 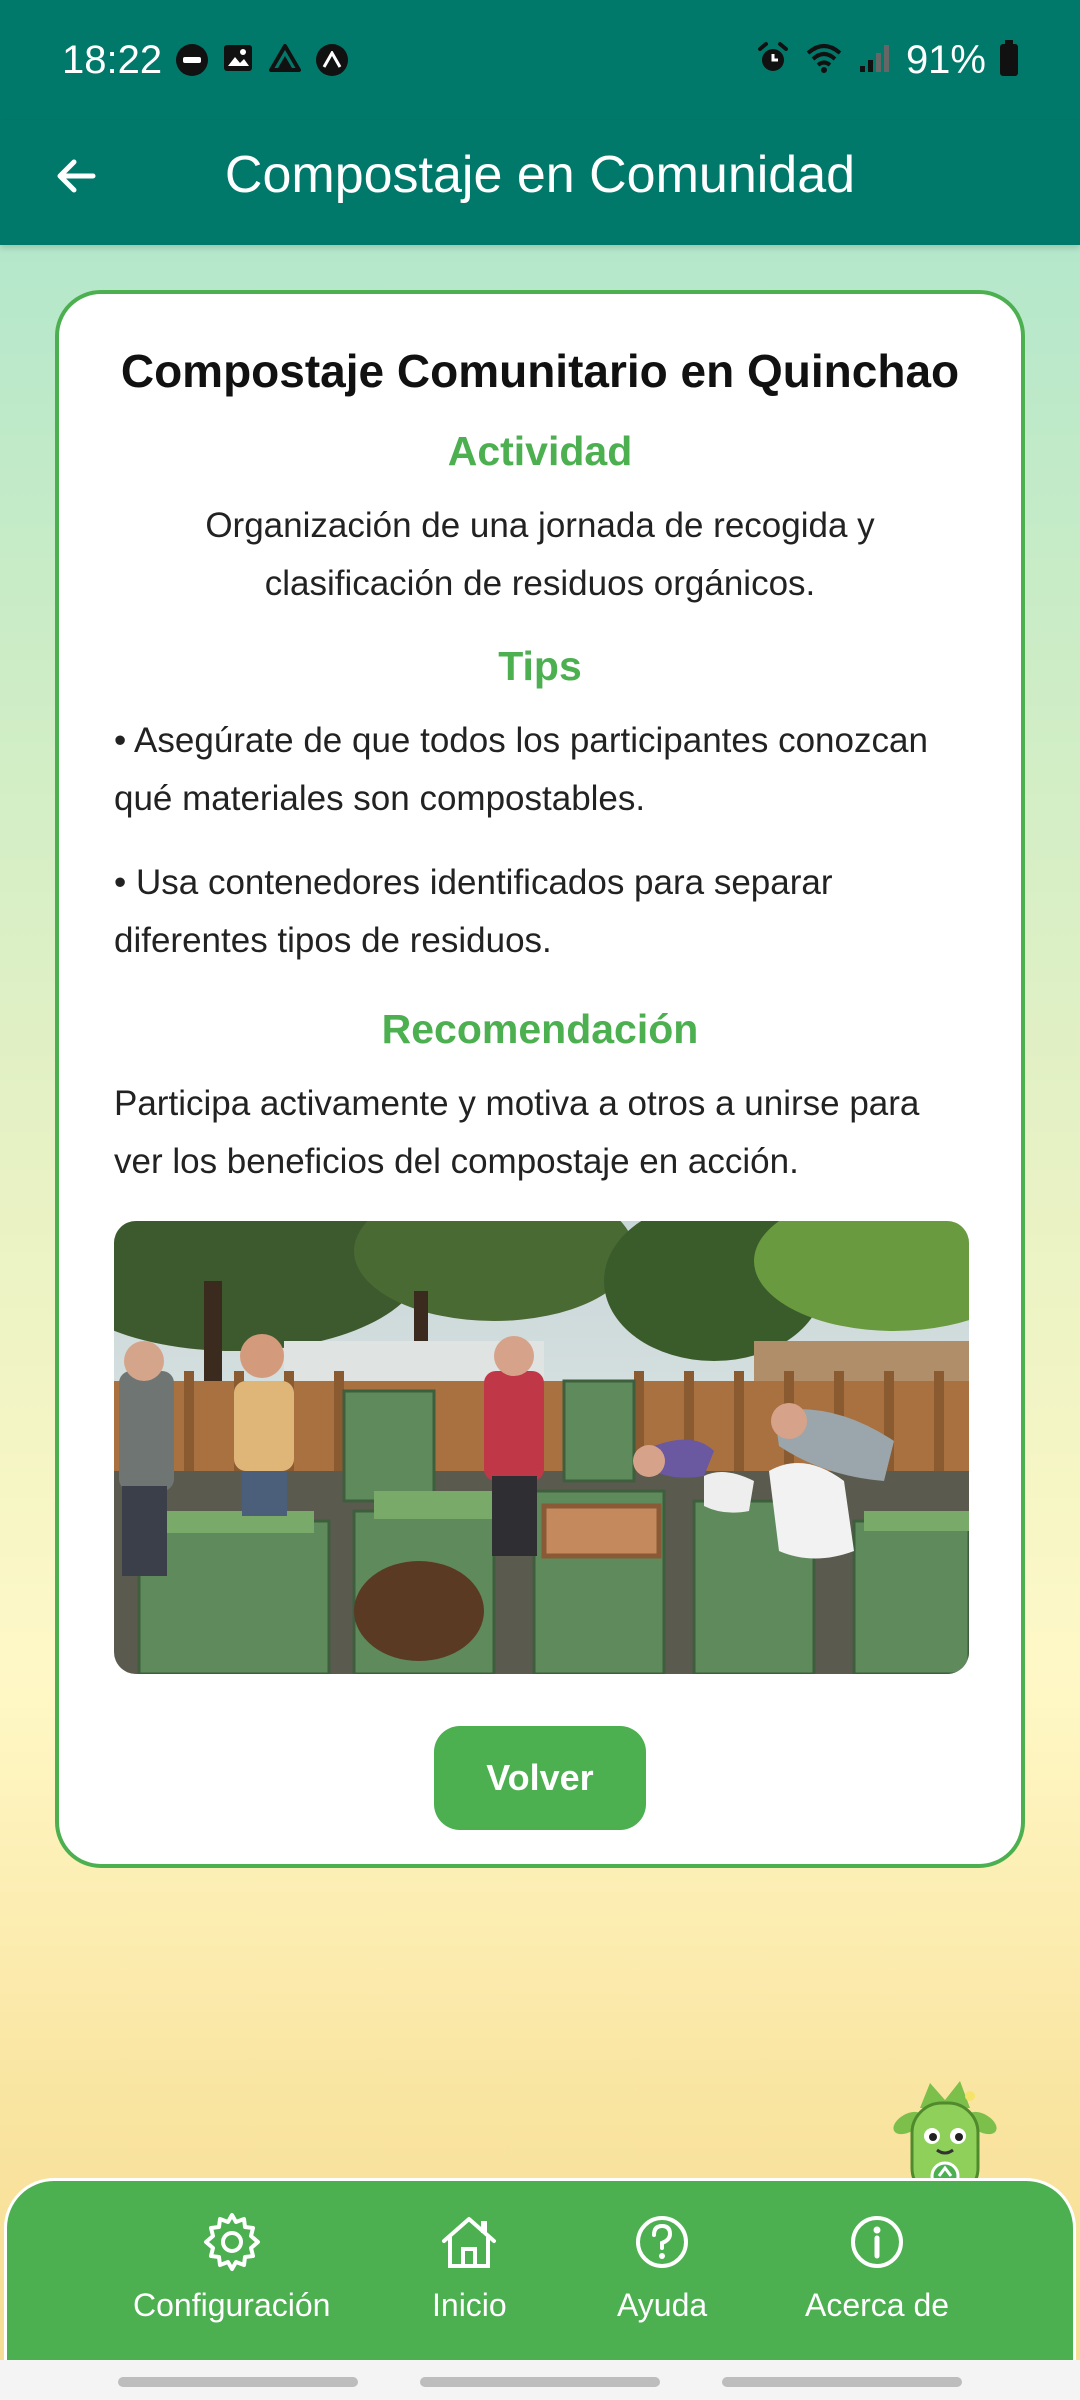 What do you see at coordinates (112, 59) in the screenshot?
I see `status-time: 18:22` at bounding box center [112, 59].